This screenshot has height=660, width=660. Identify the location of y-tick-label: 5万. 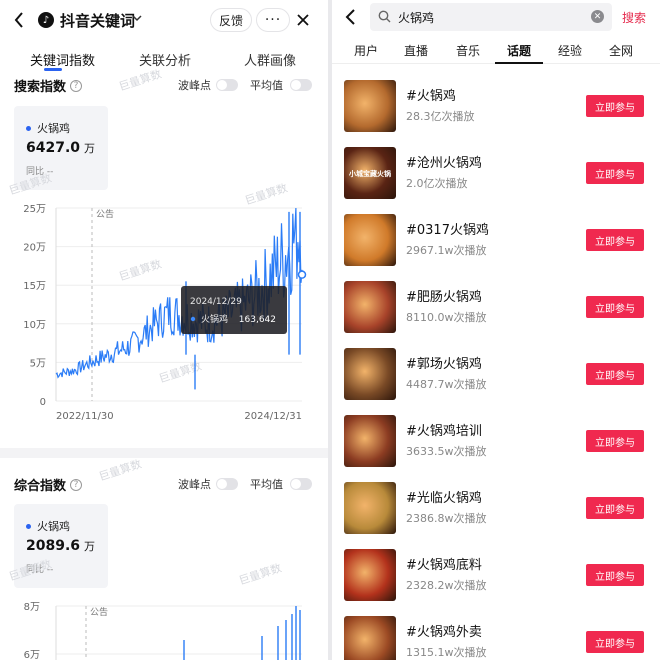
(38, 363).